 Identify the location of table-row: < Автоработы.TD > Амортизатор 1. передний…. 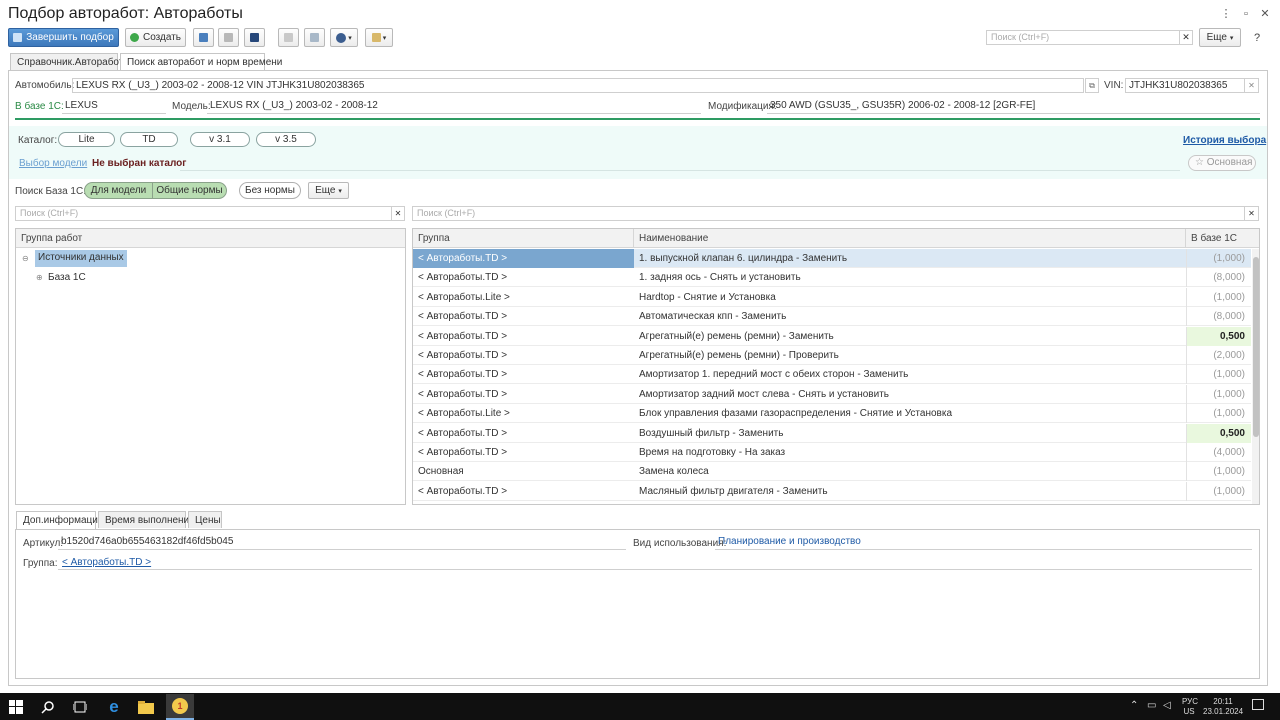
(832, 375).